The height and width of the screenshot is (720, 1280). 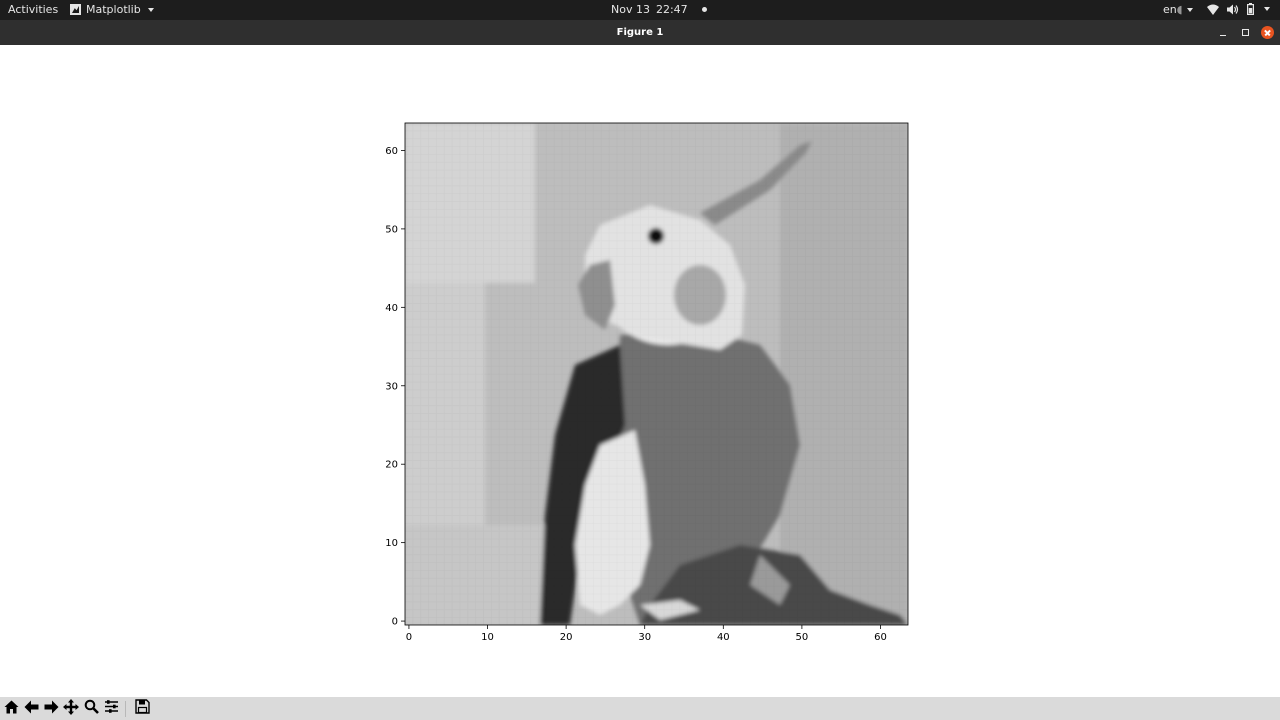 I want to click on y-tick-label: 40, so click(x=391, y=308).